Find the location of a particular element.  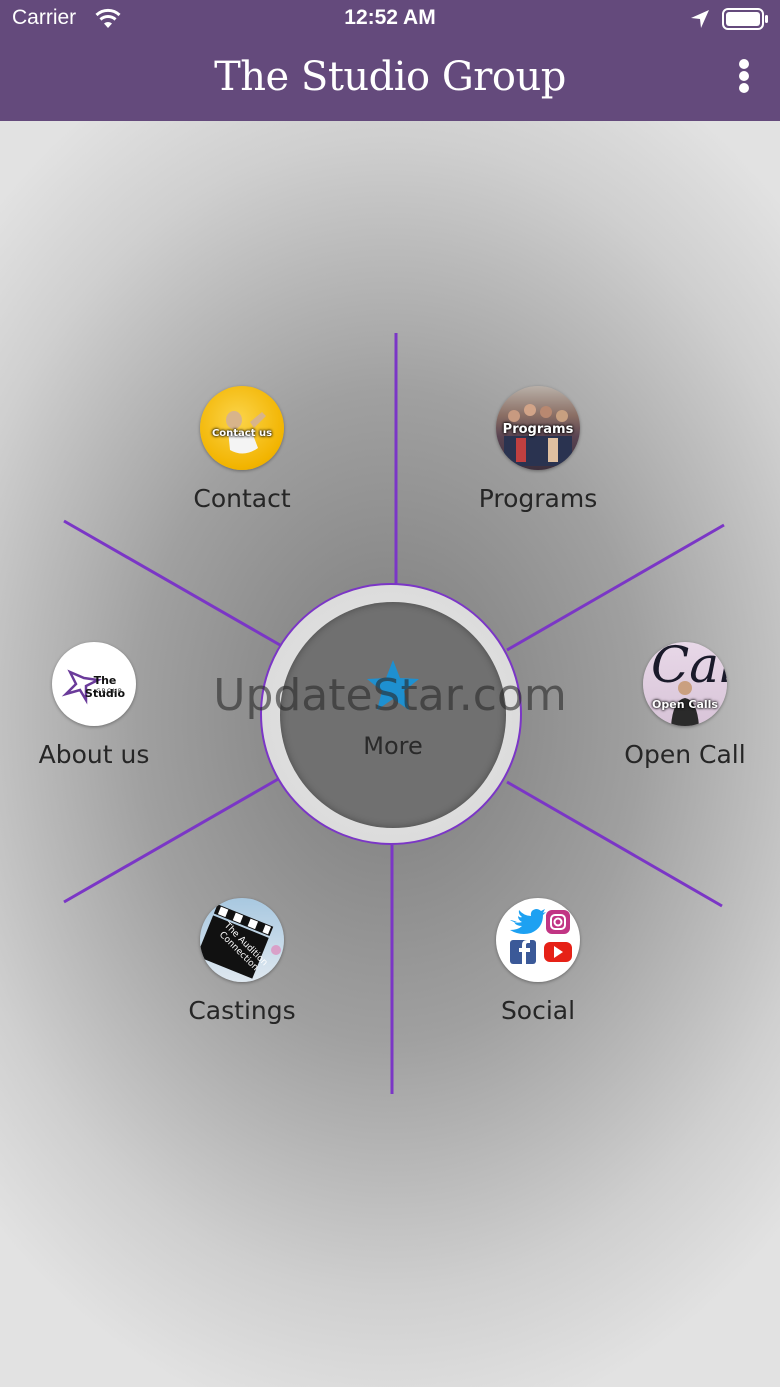

more-hub-button: More is located at coordinates (391, 714).